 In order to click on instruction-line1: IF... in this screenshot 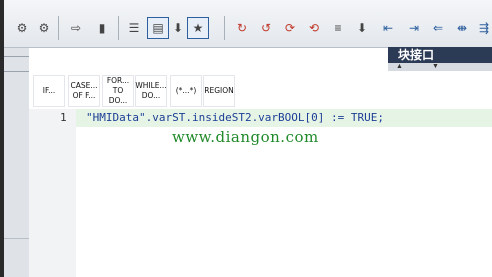, I will do `click(49, 90)`.